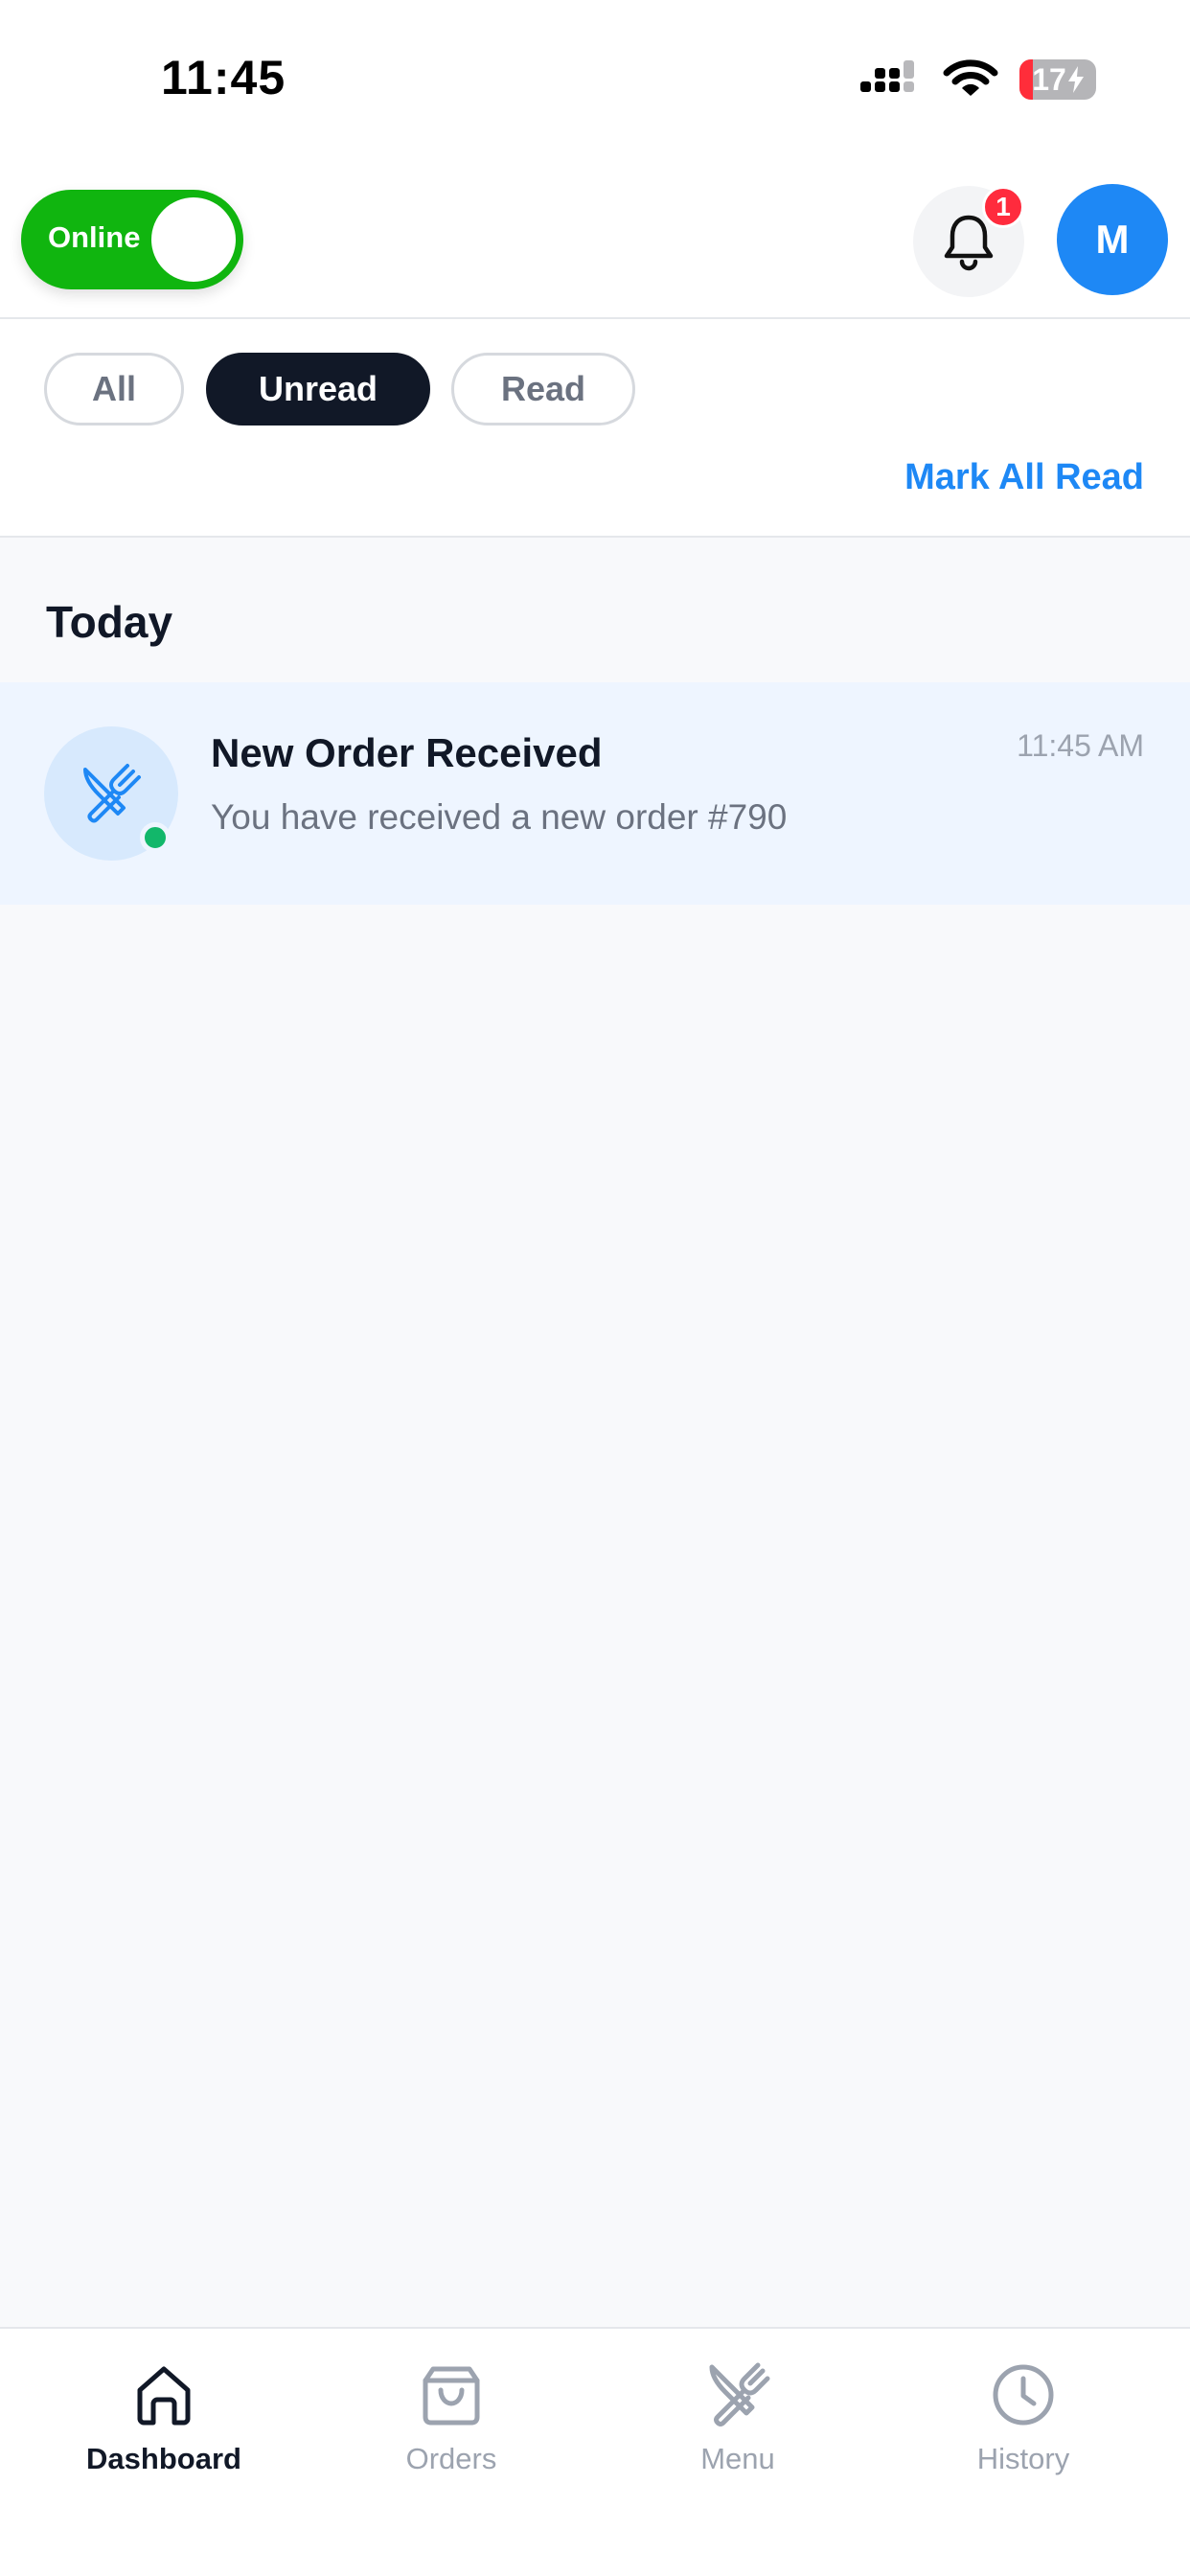 Image resolution: width=1190 pixels, height=2576 pixels. Describe the element at coordinates (738, 2458) in the screenshot. I see `nav-label-menu: Menu` at that location.